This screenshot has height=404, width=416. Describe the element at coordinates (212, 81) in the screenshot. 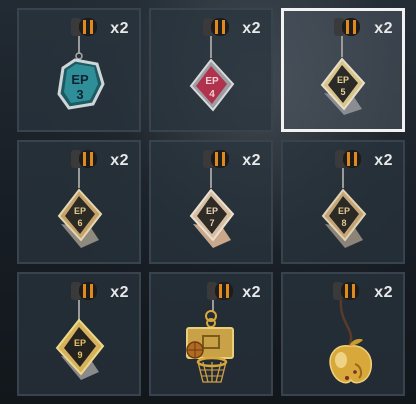

I see `ep4-line1: EP` at that location.